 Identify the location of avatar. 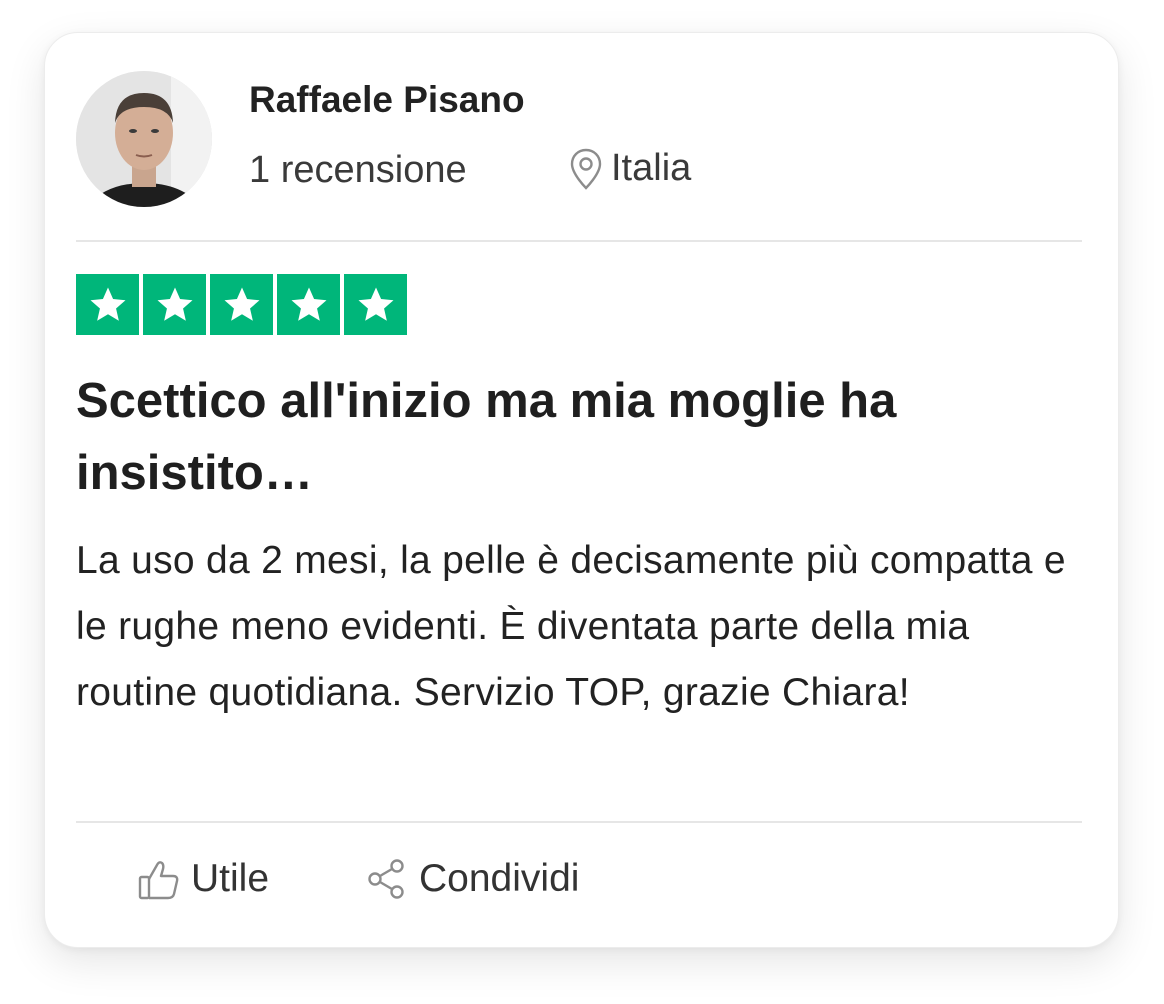
(144, 139).